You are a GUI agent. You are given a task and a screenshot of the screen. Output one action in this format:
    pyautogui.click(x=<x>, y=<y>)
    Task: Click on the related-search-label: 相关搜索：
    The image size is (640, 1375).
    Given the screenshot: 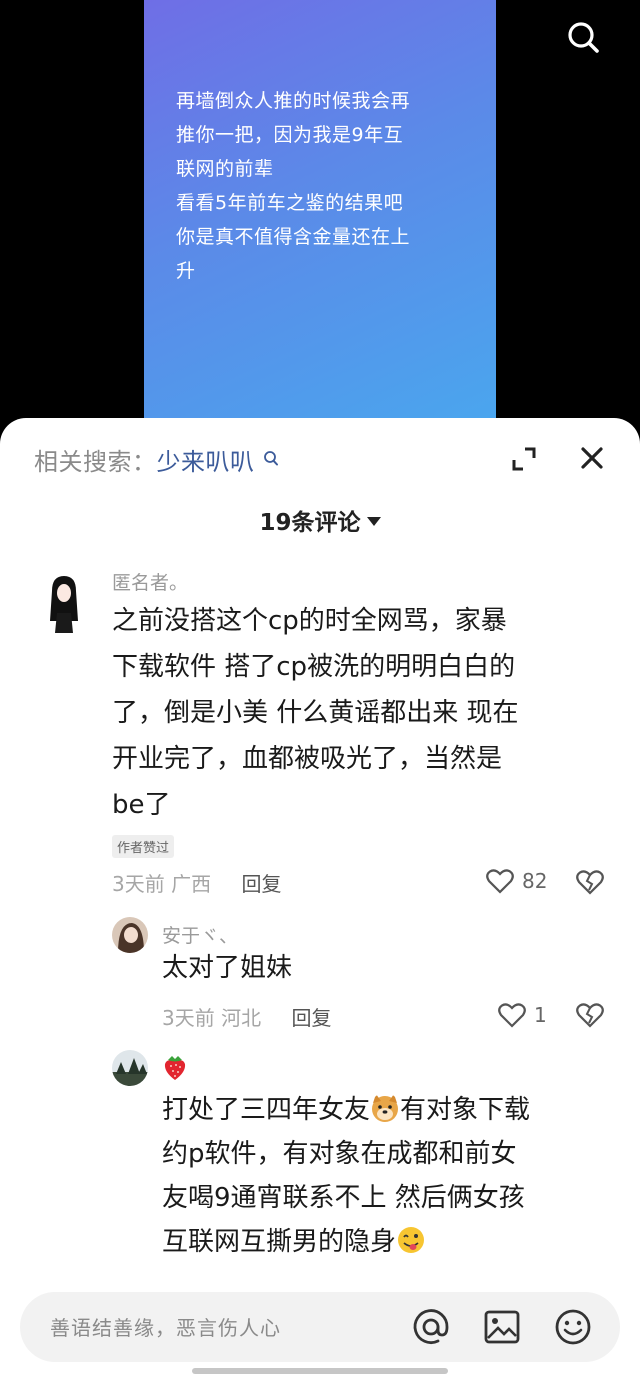 What is the action you would take?
    pyautogui.click(x=95, y=462)
    